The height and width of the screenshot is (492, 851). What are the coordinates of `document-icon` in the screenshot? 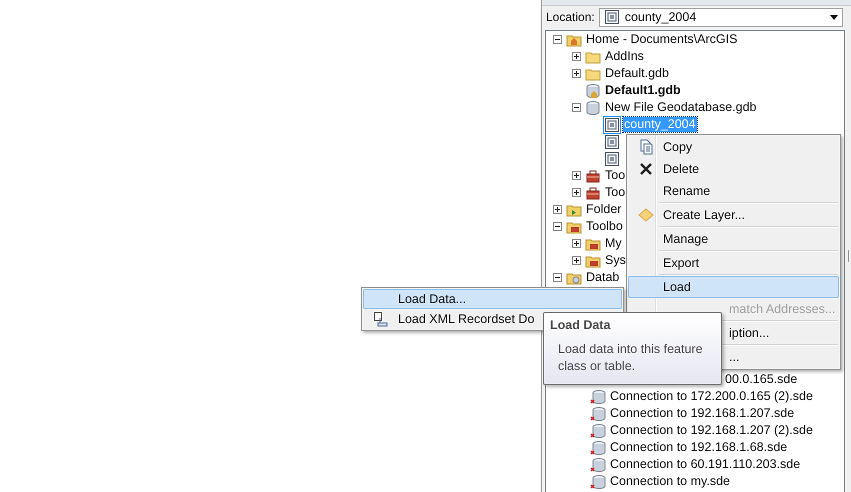 It's located at (381, 319).